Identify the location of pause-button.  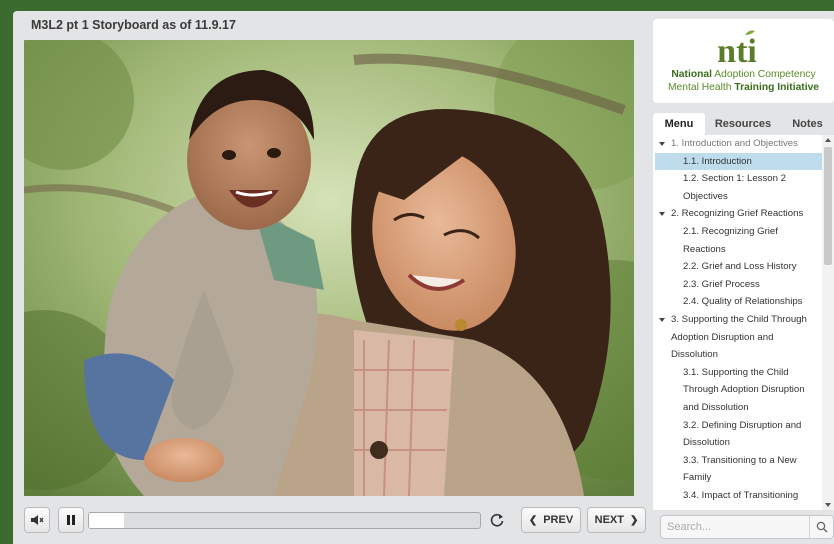
(71, 520).